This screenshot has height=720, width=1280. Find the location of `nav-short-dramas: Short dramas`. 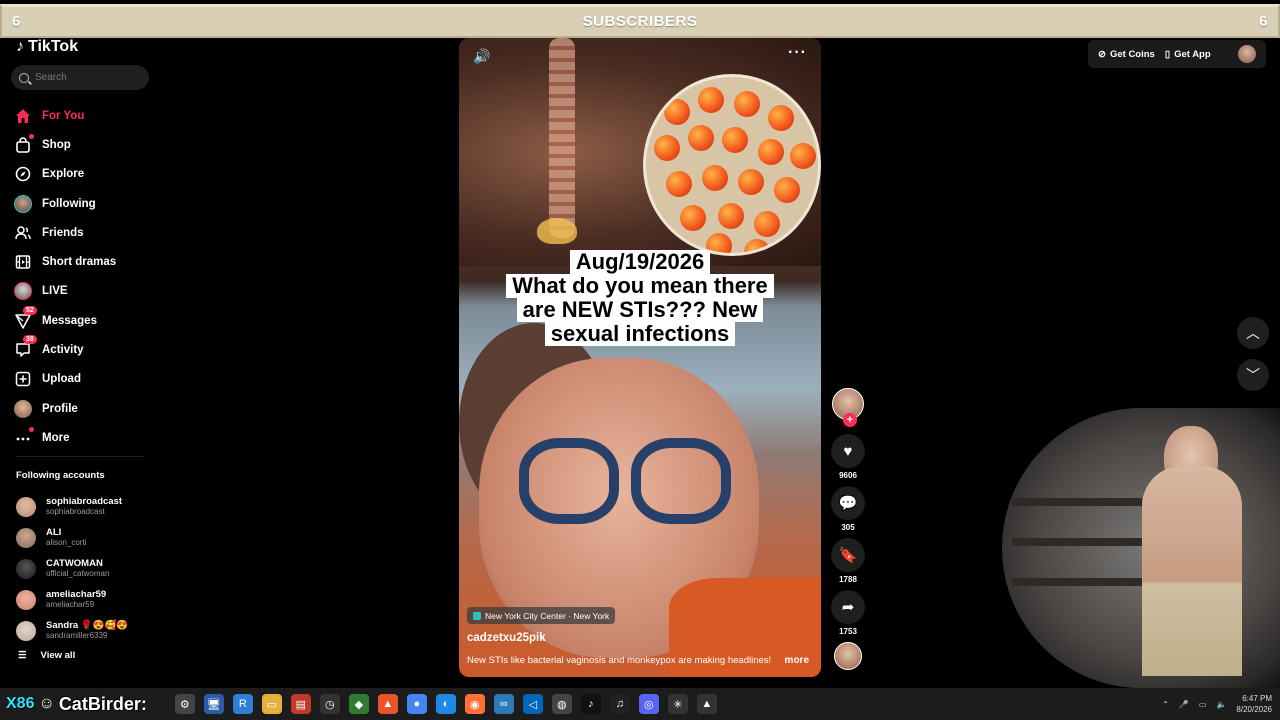

nav-short-dramas: Short dramas is located at coordinates (84, 261).